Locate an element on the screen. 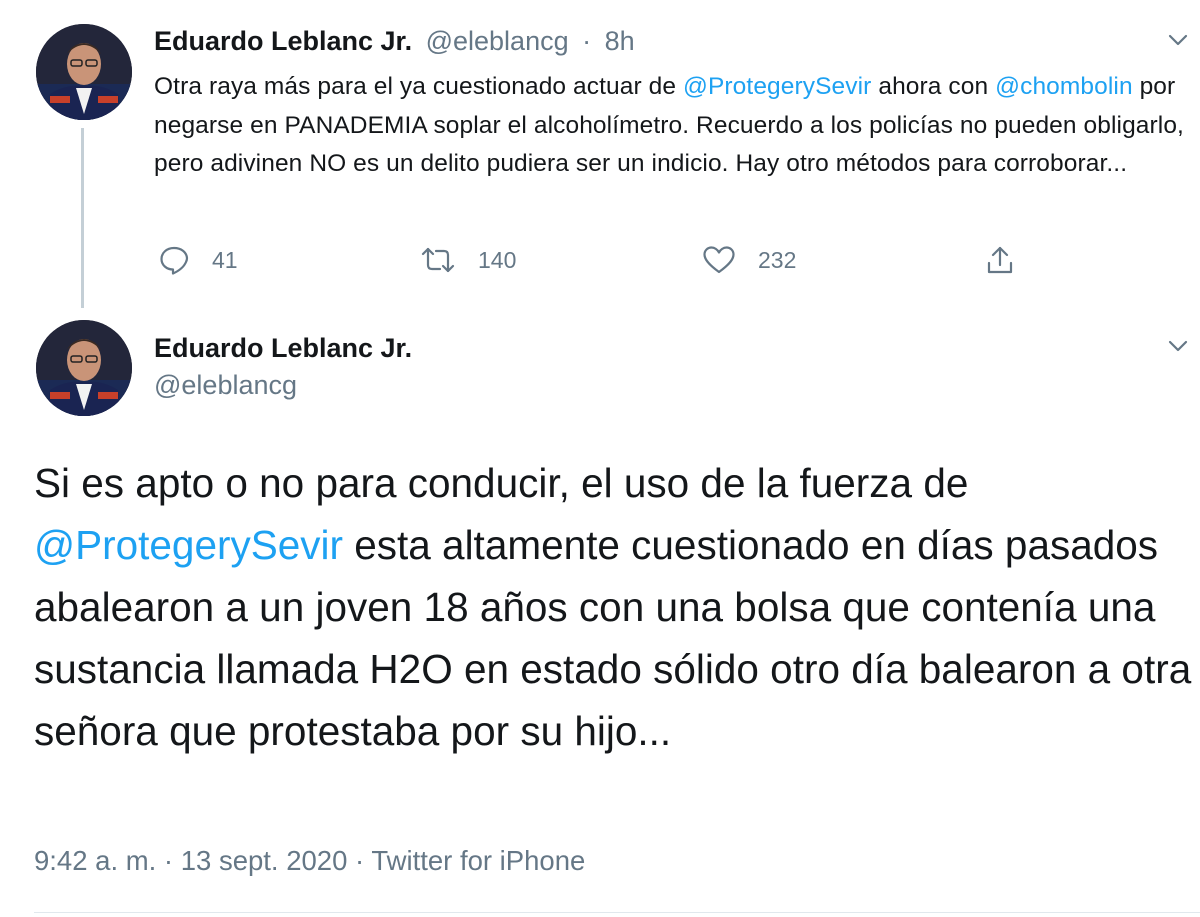  thread-connector-line is located at coordinates (82, 218).